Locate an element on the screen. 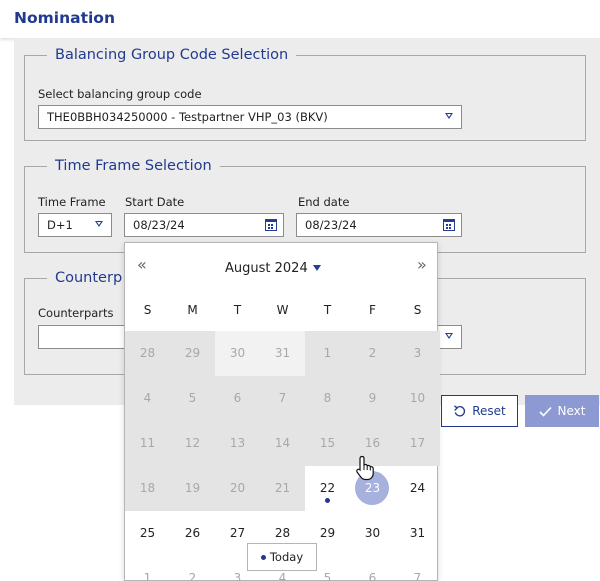 This screenshot has width=600, height=581. calendar-day: 29 is located at coordinates (192, 353).